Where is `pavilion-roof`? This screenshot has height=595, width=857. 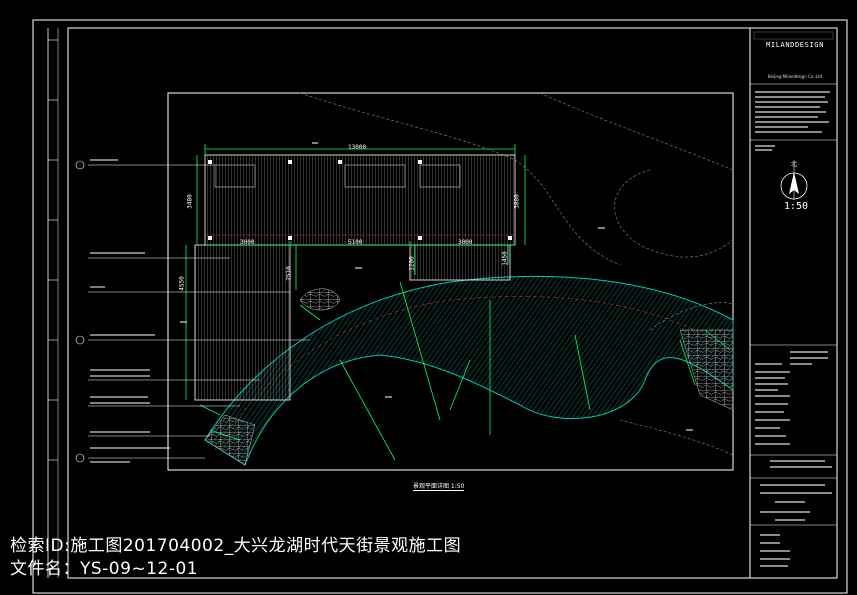 pavilion-roof is located at coordinates (360, 200).